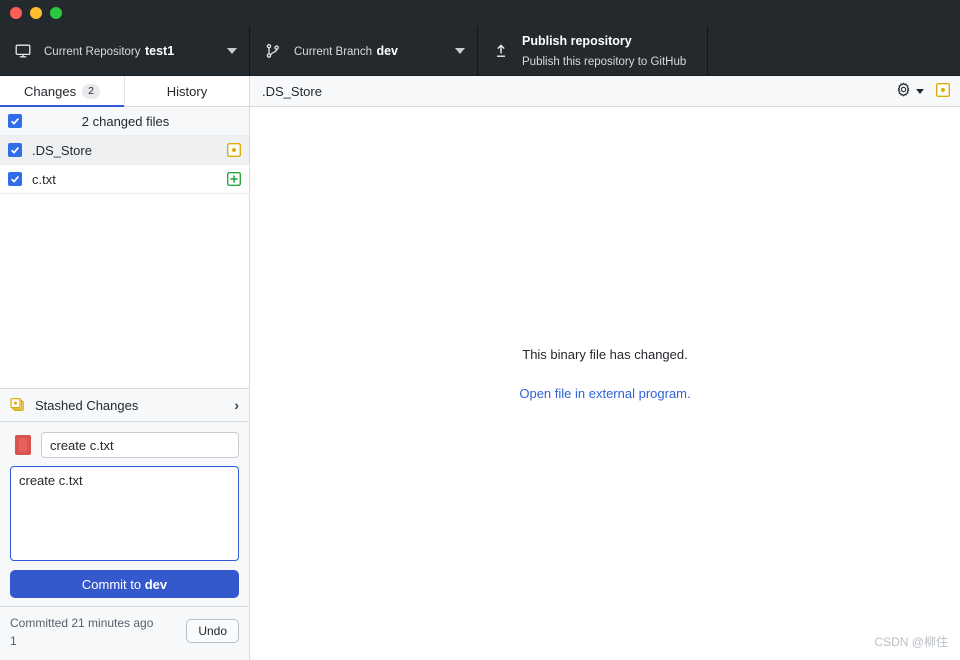 This screenshot has width=960, height=660. What do you see at coordinates (234, 179) in the screenshot?
I see `added-status-icon` at bounding box center [234, 179].